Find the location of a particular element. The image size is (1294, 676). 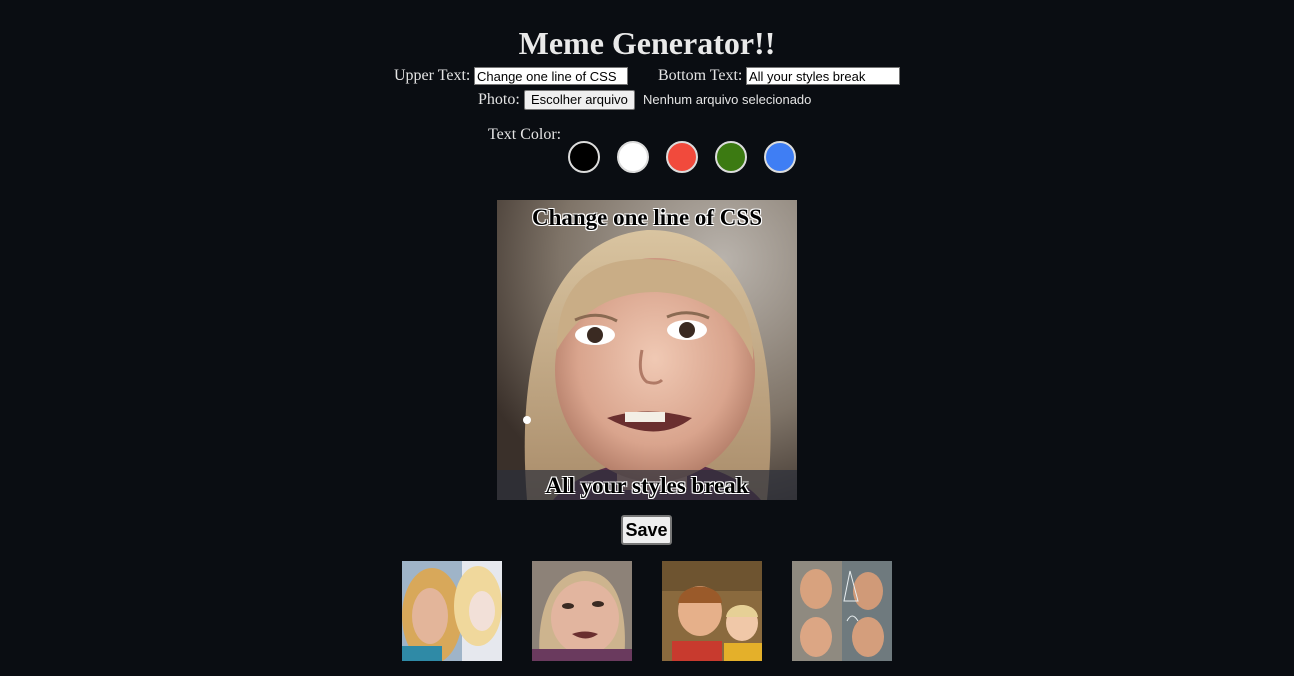

blonde-woman-crying-image is located at coordinates (452, 611).